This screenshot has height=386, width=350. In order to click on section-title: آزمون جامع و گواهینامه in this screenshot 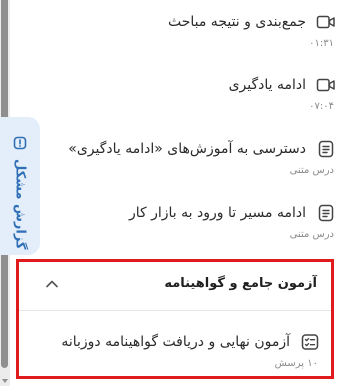, I will do `click(240, 283)`.